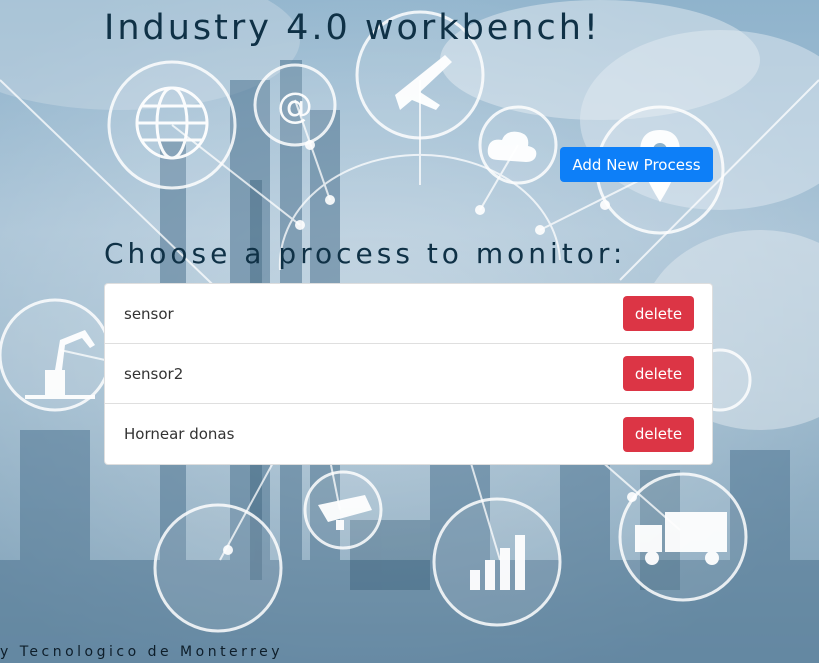 This screenshot has width=819, height=663. I want to click on process-name: sensor, so click(149, 313).